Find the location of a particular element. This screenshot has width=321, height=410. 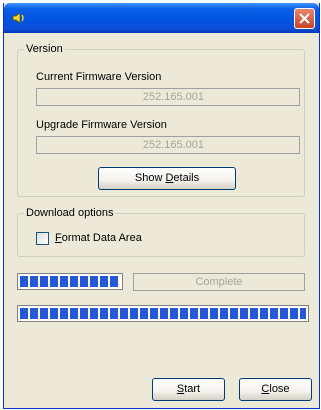

start-button: Start is located at coordinates (188, 389).